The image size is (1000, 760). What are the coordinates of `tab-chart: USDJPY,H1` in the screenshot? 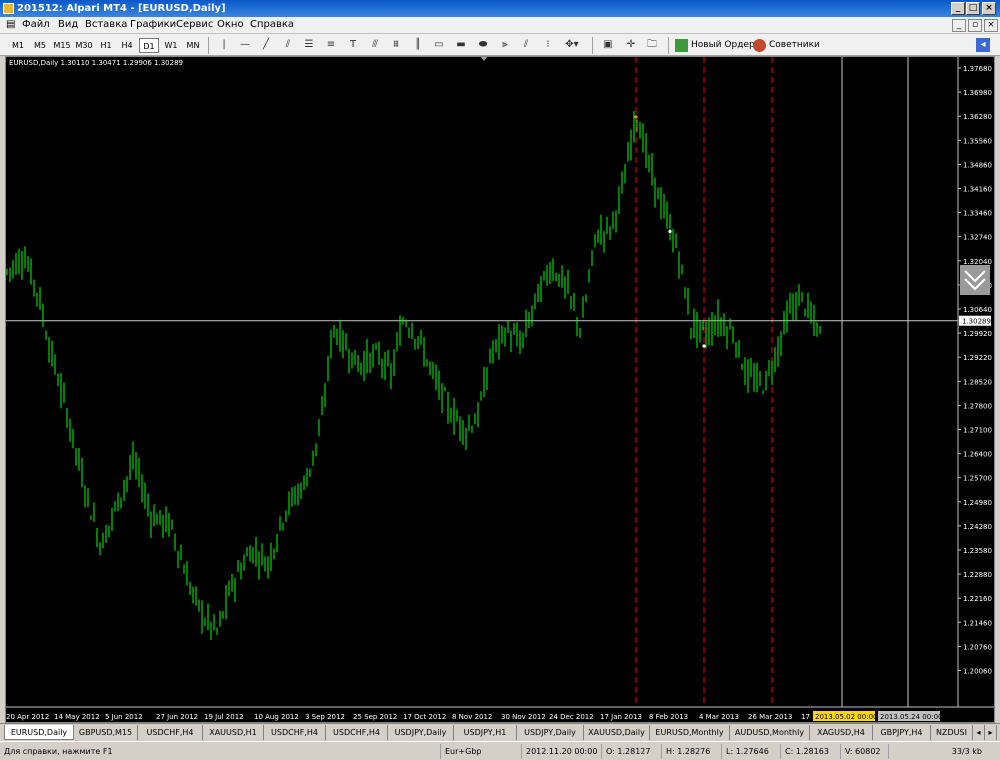 It's located at (485, 732).